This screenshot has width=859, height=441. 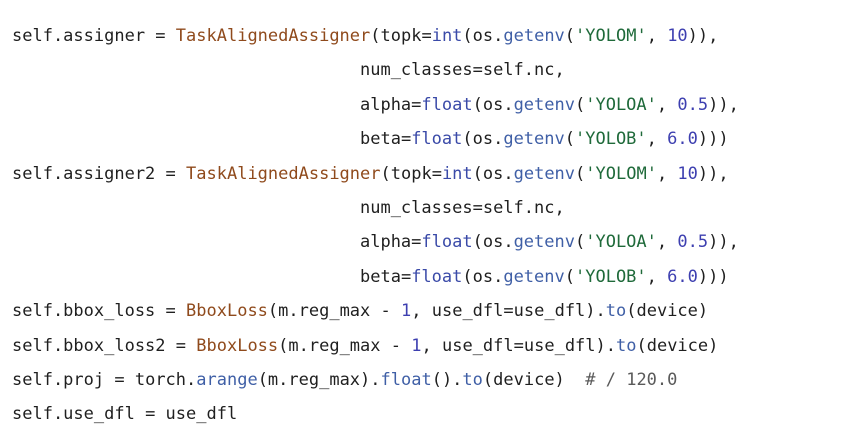 I want to click on code-token-number: 1, so click(x=406, y=311).